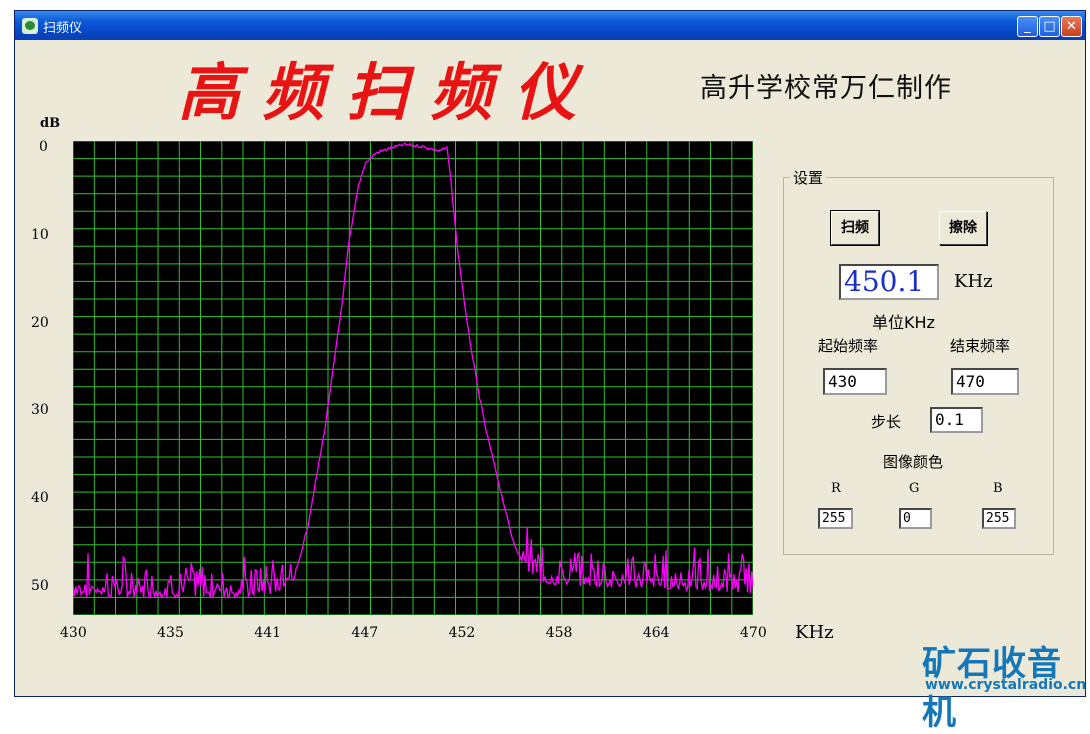  I want to click on watermark-url: www.crystalradio.cn, so click(1006, 685).